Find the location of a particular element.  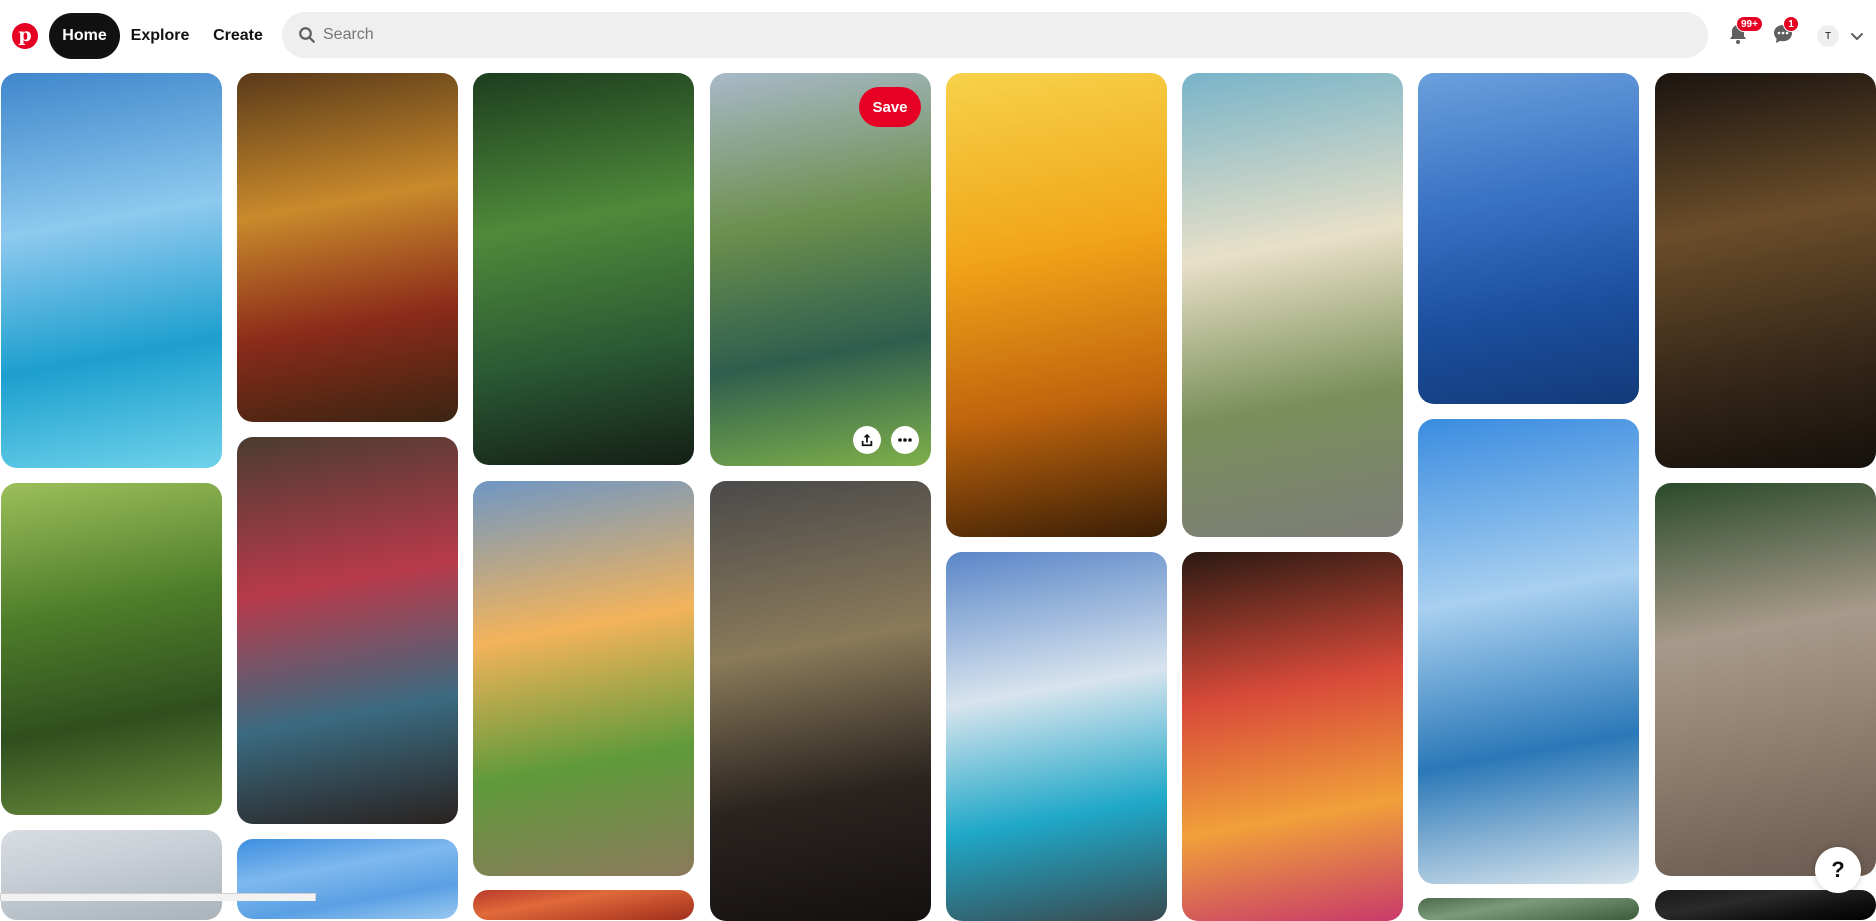

share-icon is located at coordinates (867, 440).